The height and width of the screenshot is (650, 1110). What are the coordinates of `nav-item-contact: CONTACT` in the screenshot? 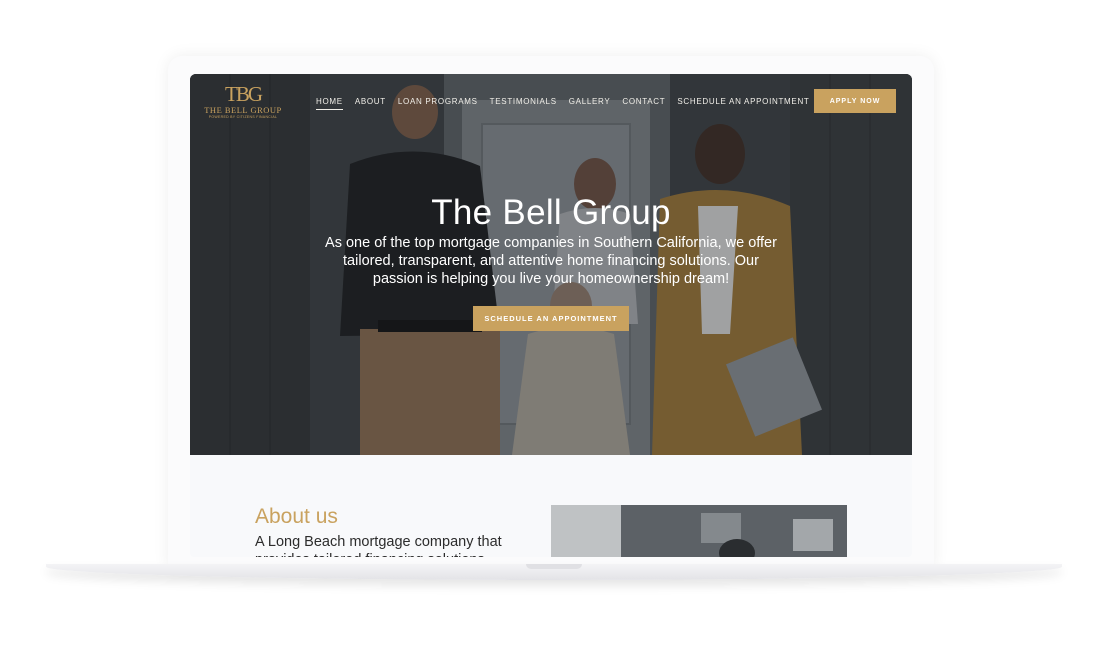 It's located at (643, 103).